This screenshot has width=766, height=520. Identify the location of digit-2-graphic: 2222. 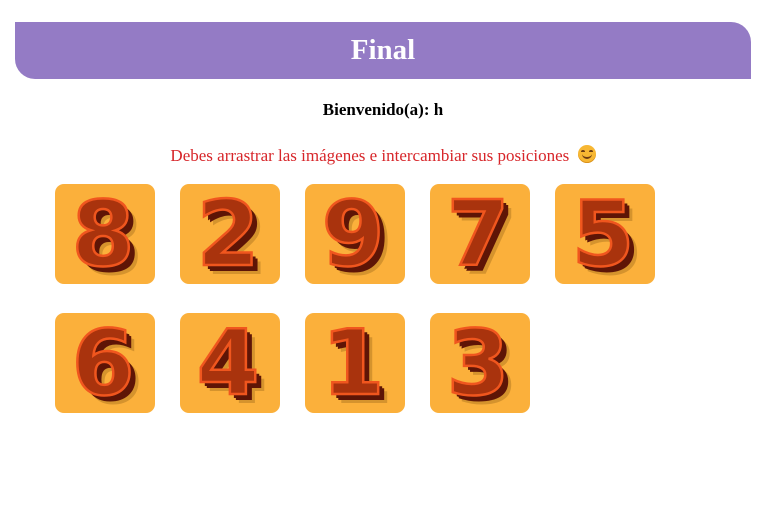
(231, 234).